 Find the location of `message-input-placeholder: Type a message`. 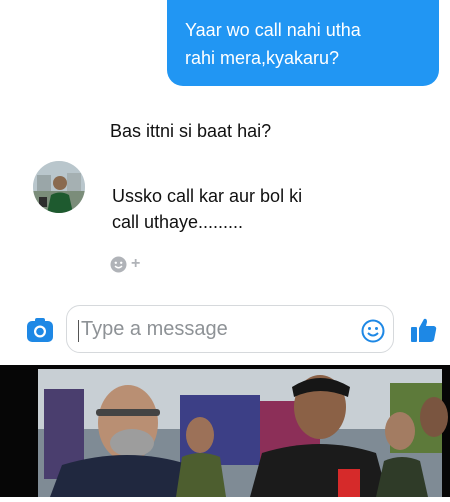

message-input-placeholder: Type a message is located at coordinates (154, 329).